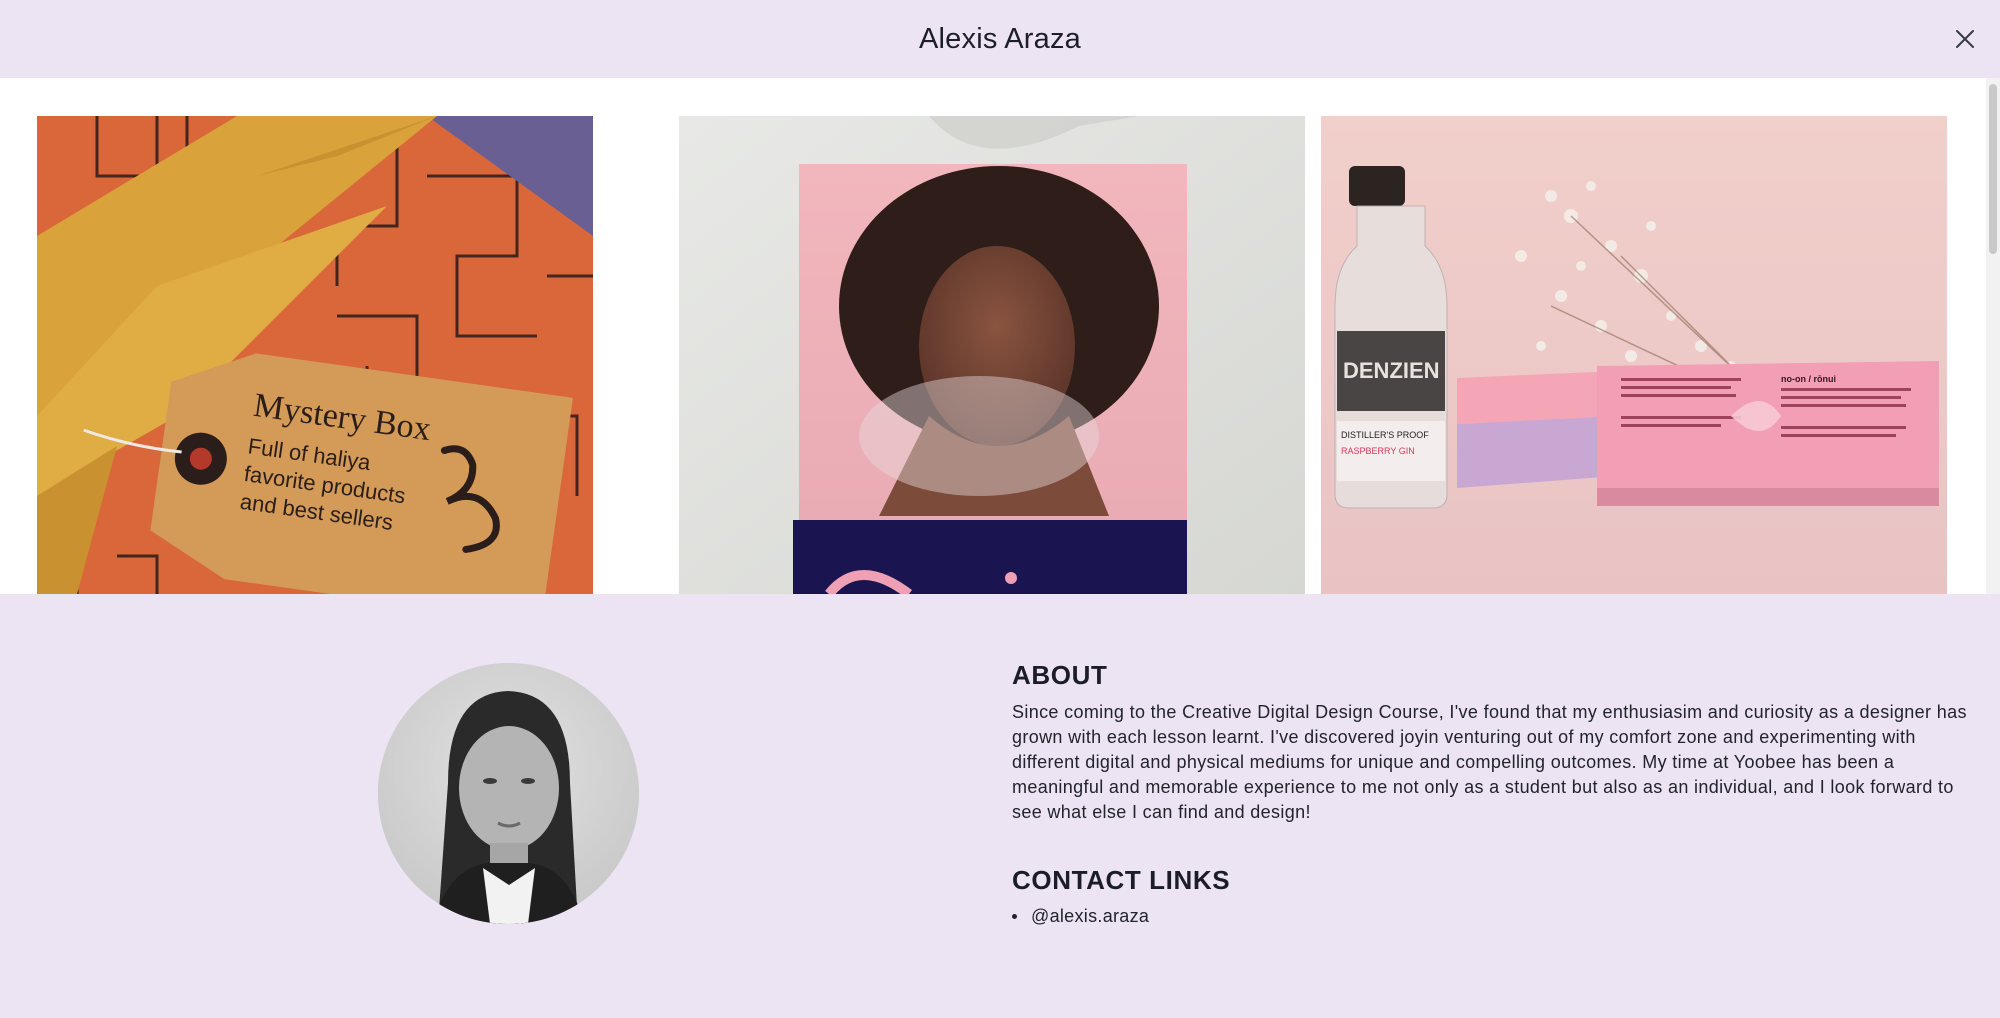 The image size is (2000, 1018). What do you see at coordinates (508, 793) in the screenshot?
I see `avatar` at bounding box center [508, 793].